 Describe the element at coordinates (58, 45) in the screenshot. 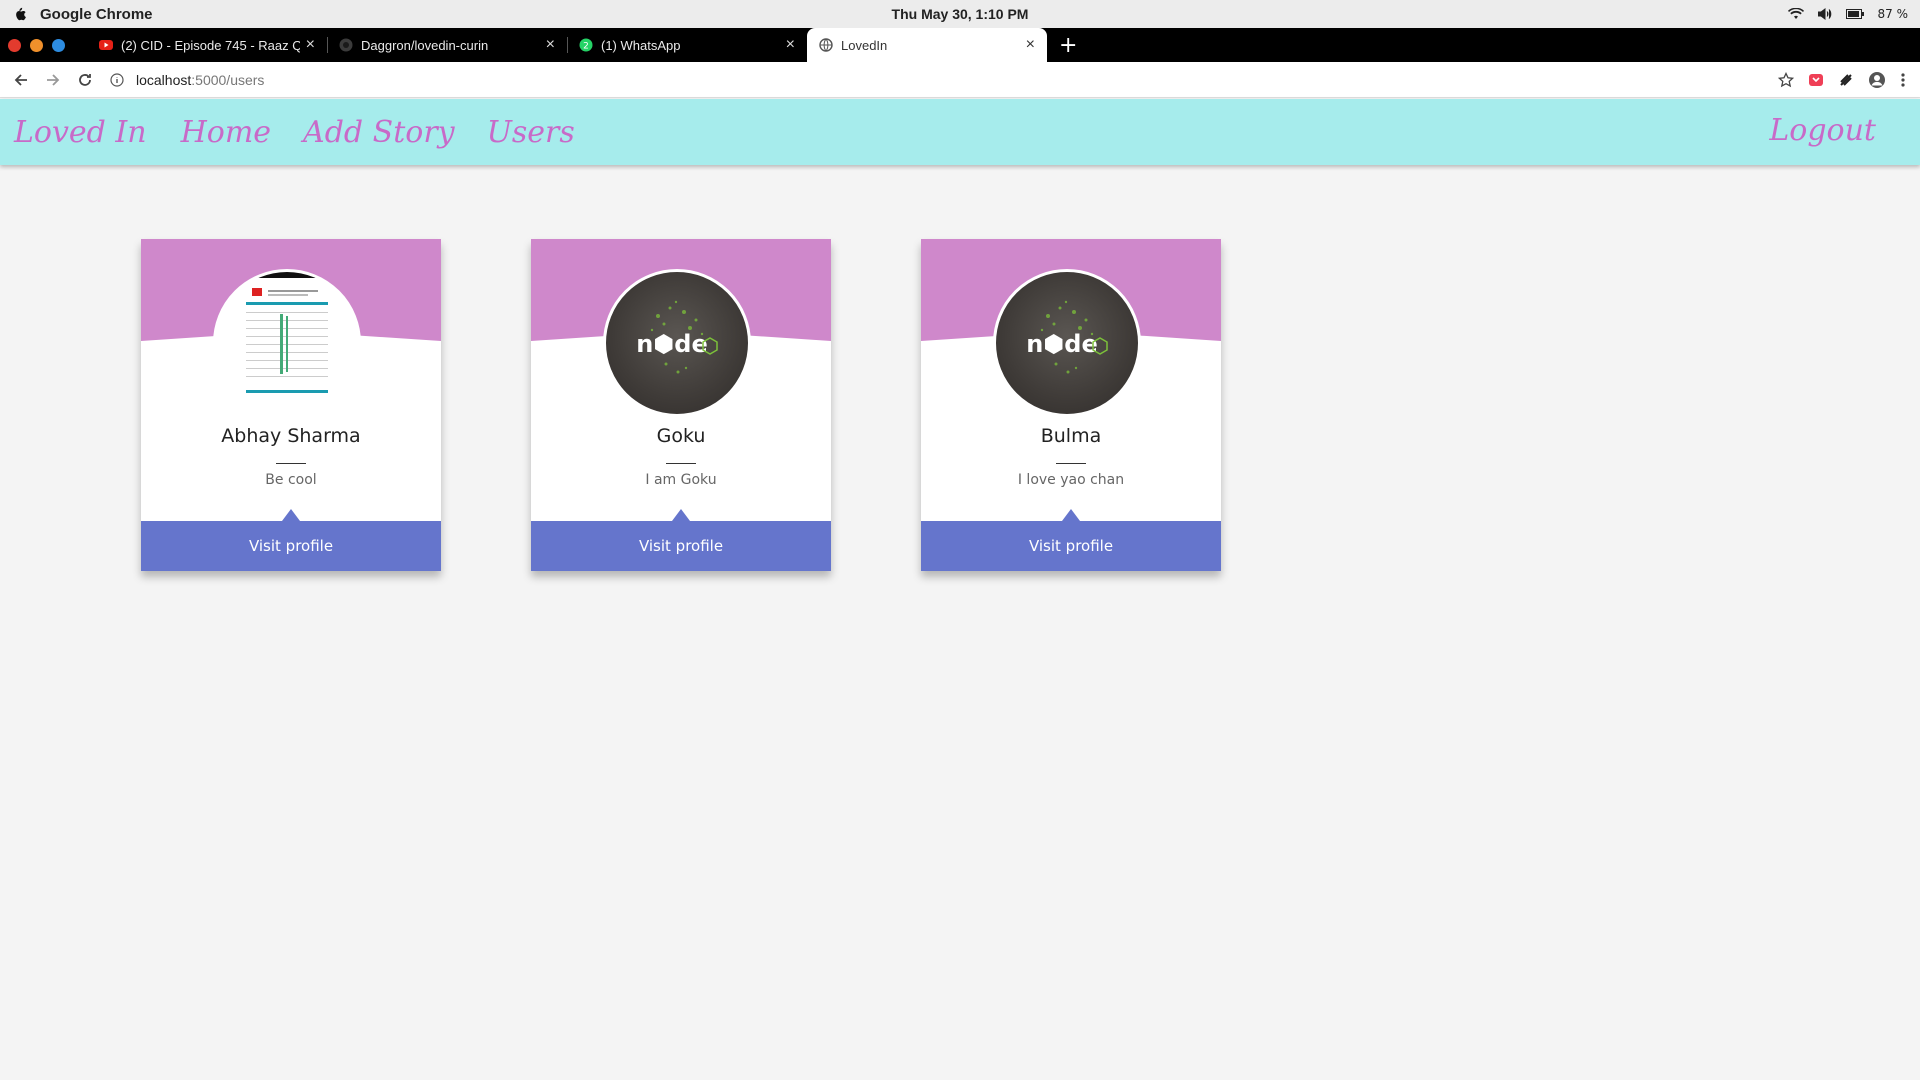

I see `maximize-window-button` at that location.